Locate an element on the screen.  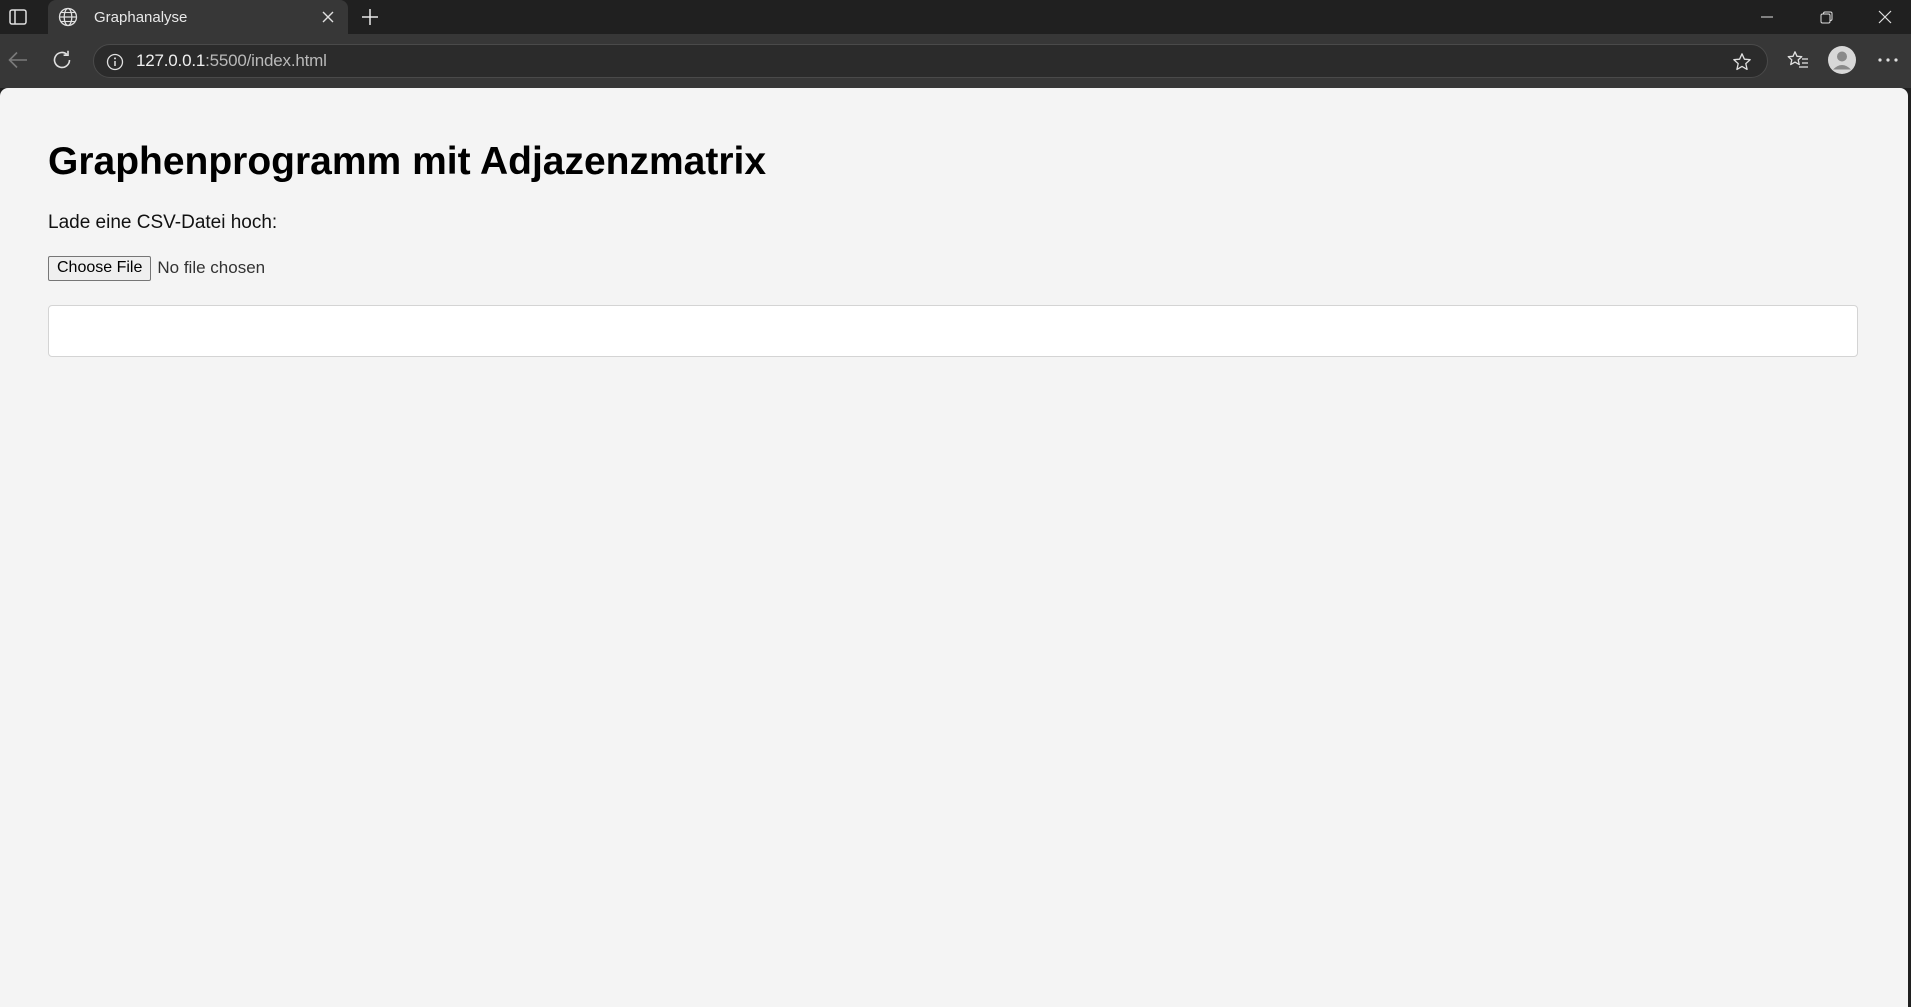
reload-button is located at coordinates (62, 60).